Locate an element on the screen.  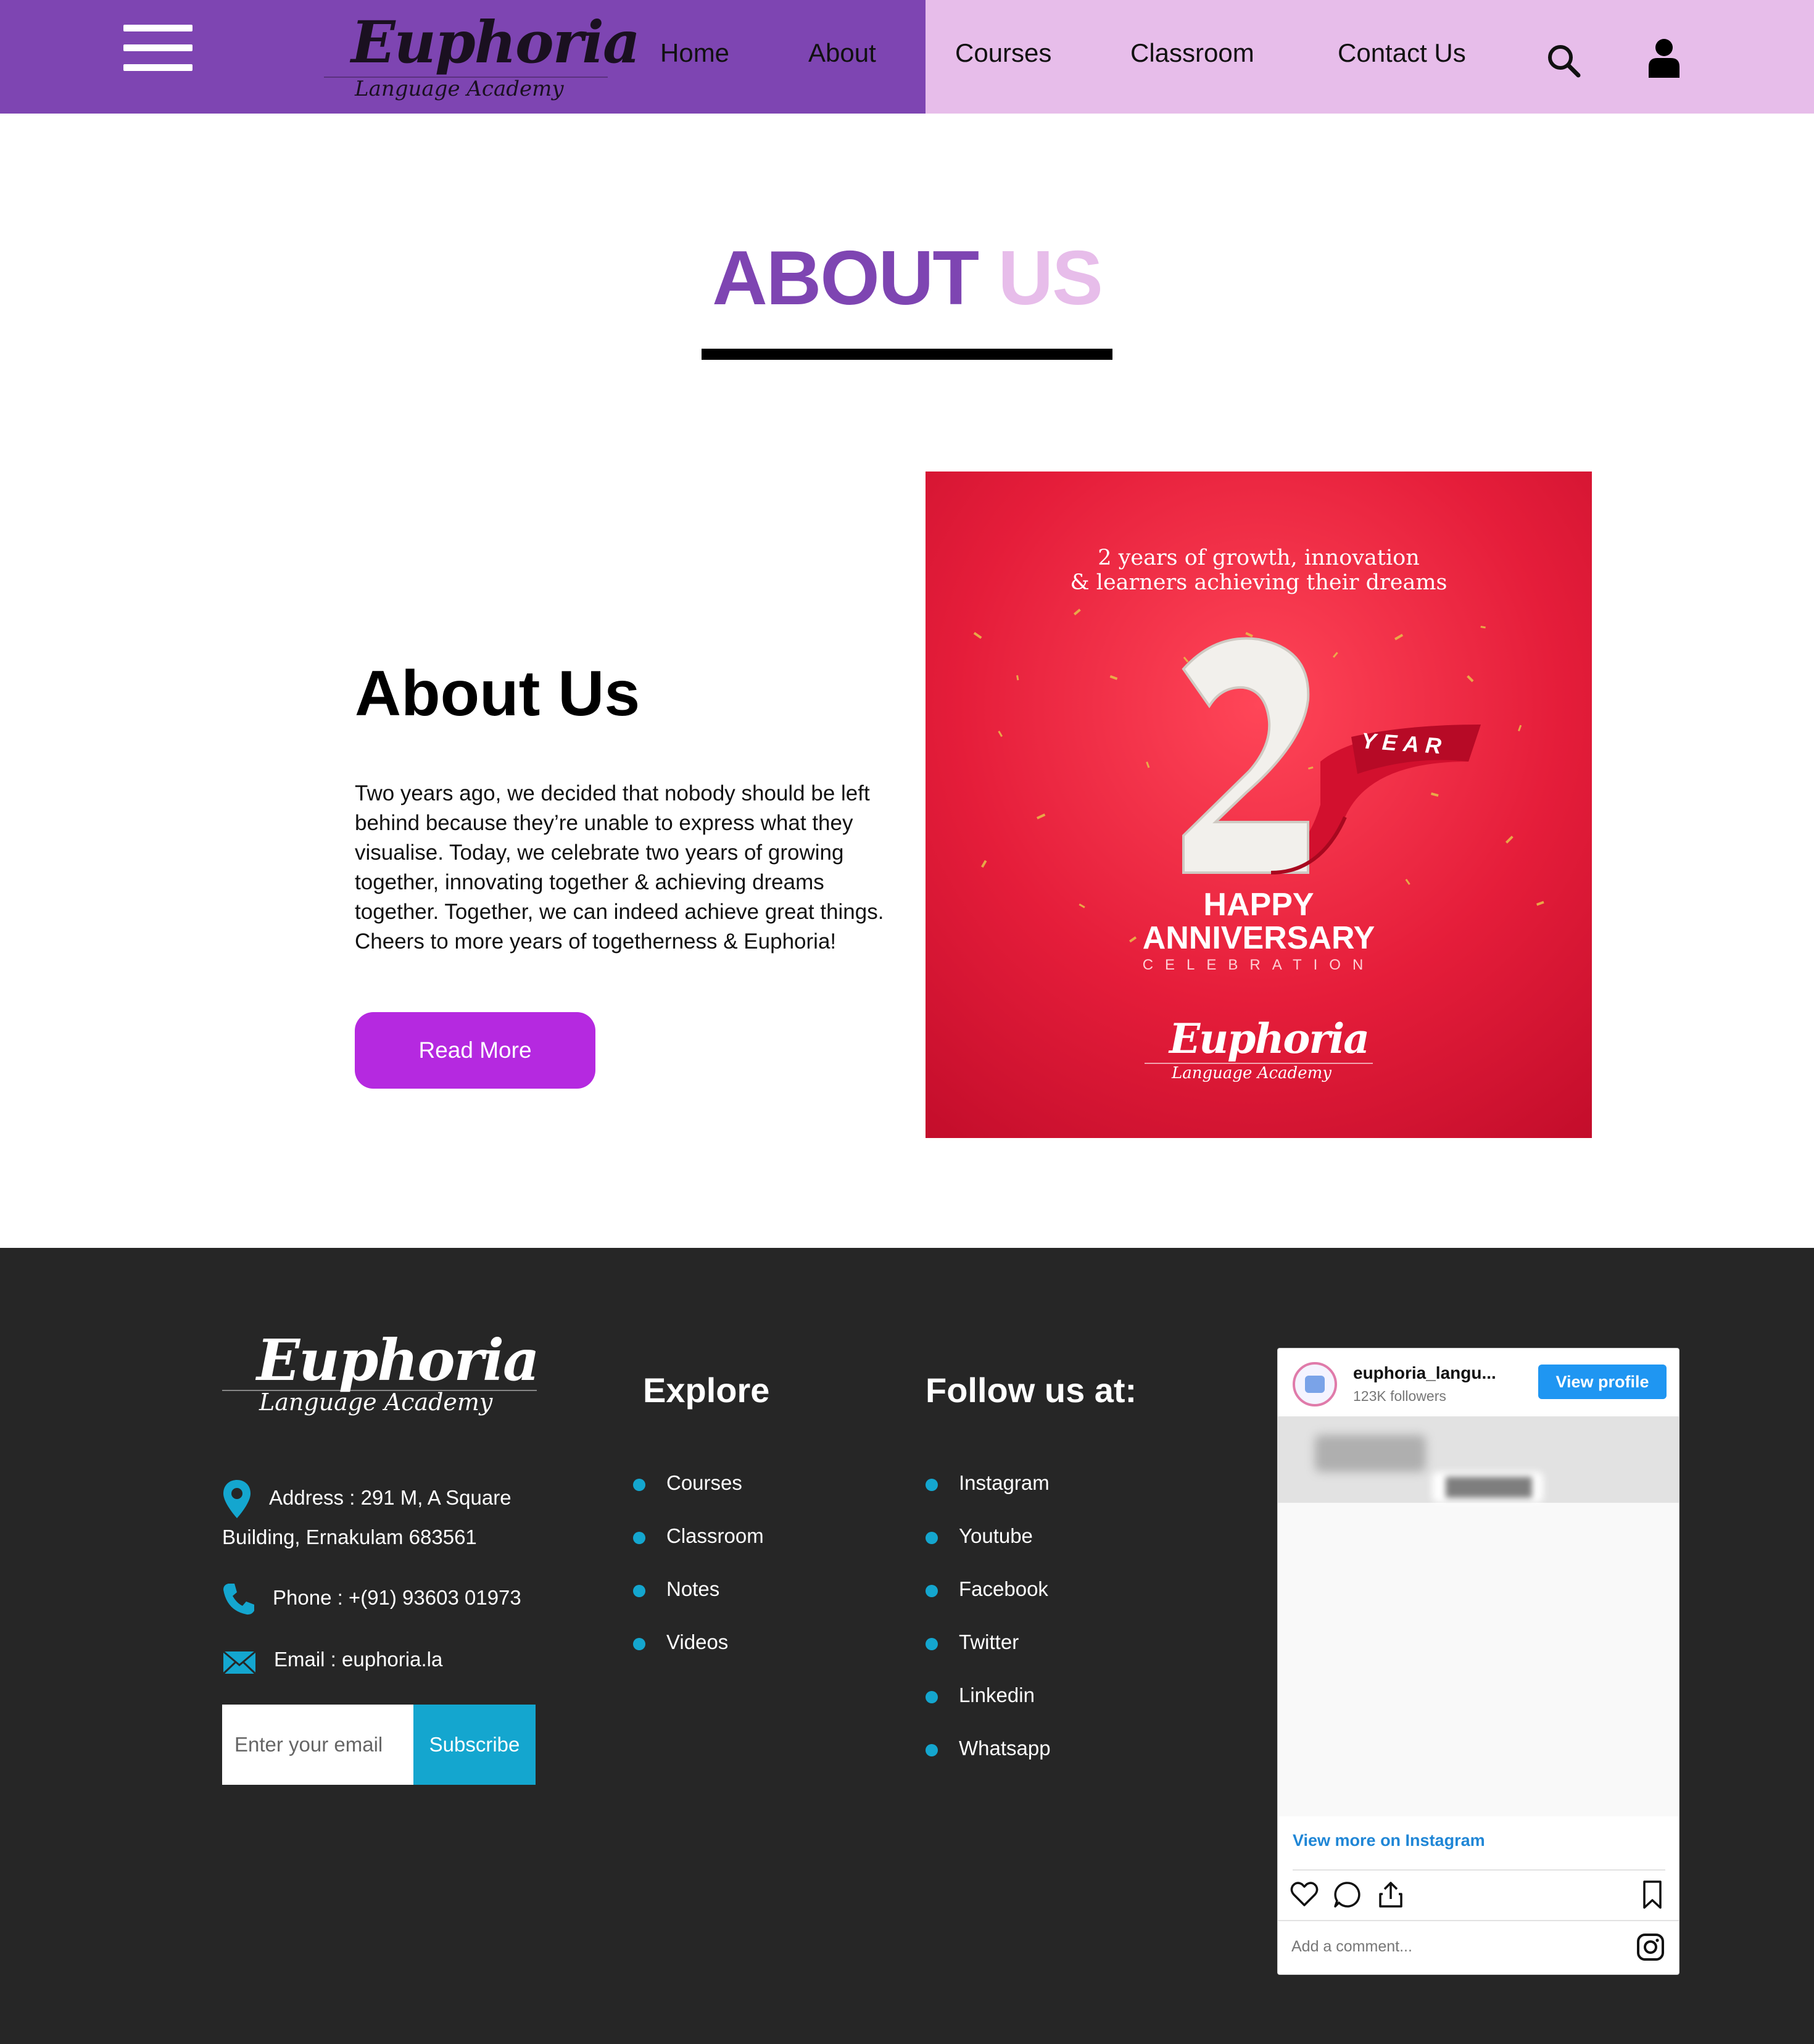
bookmark-icon is located at coordinates (1652, 1894).